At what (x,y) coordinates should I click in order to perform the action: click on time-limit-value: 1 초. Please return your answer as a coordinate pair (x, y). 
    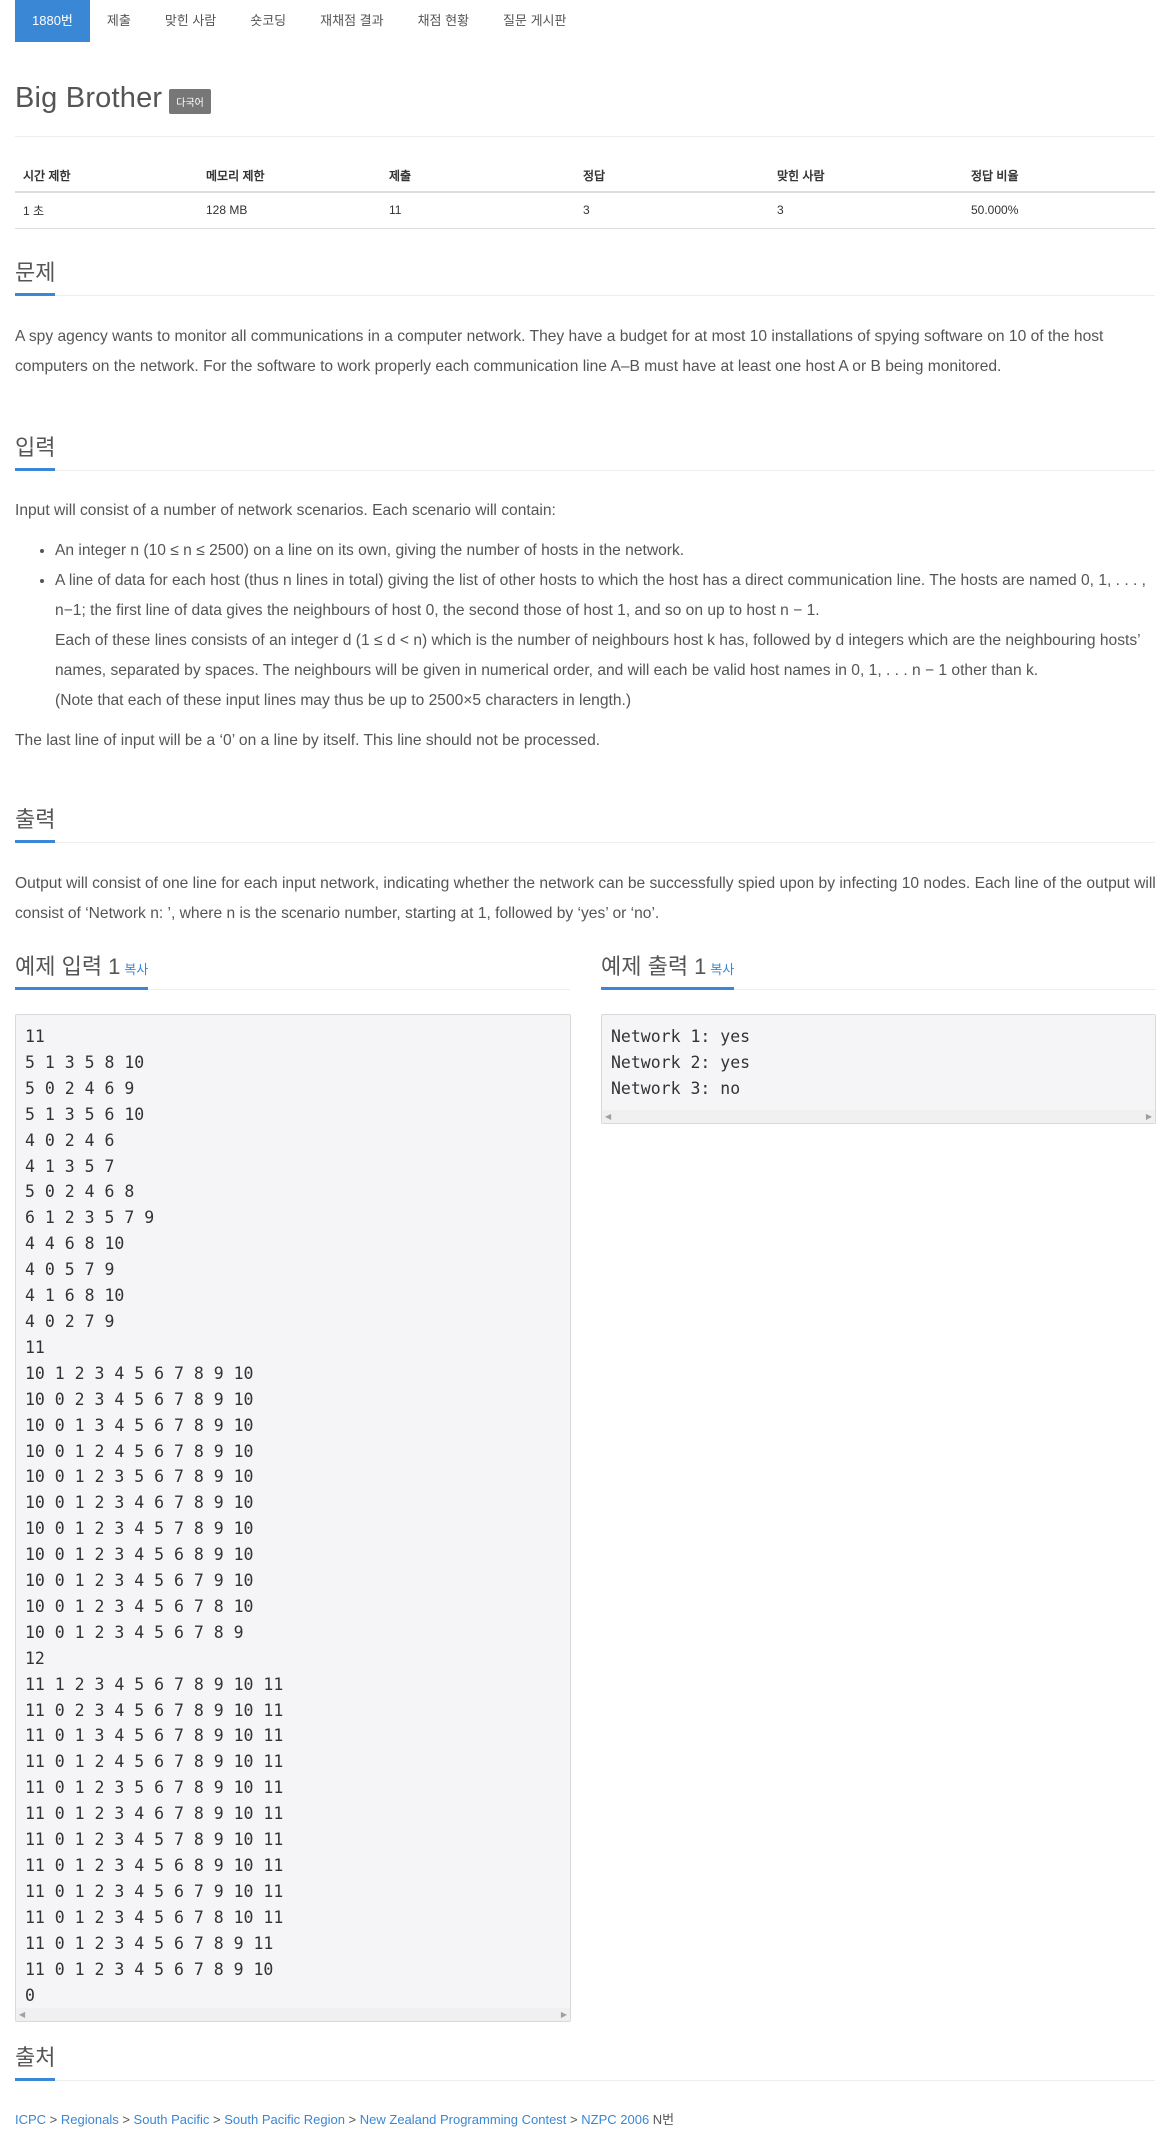
    Looking at the image, I should click on (106, 210).